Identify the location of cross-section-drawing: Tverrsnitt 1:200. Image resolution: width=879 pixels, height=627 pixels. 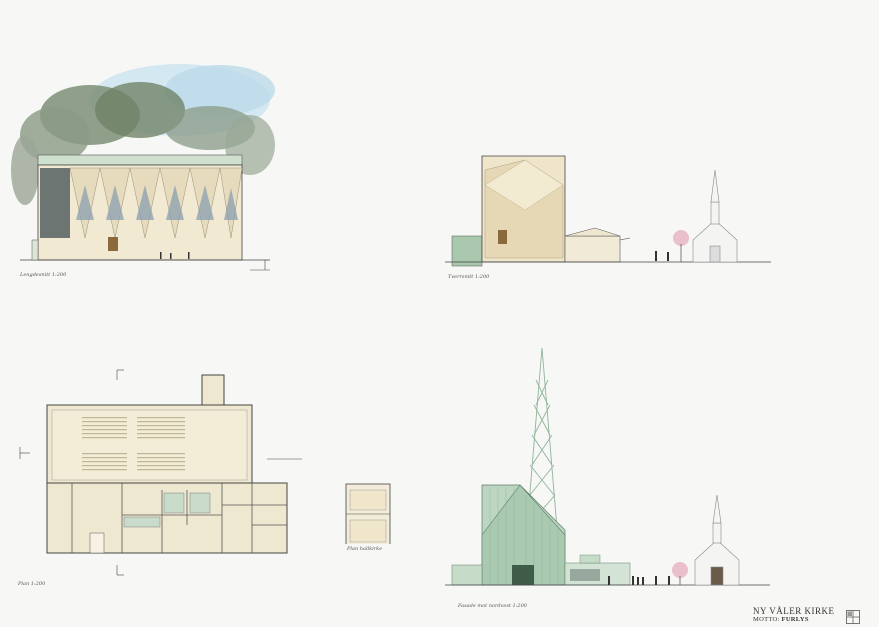
(610, 215).